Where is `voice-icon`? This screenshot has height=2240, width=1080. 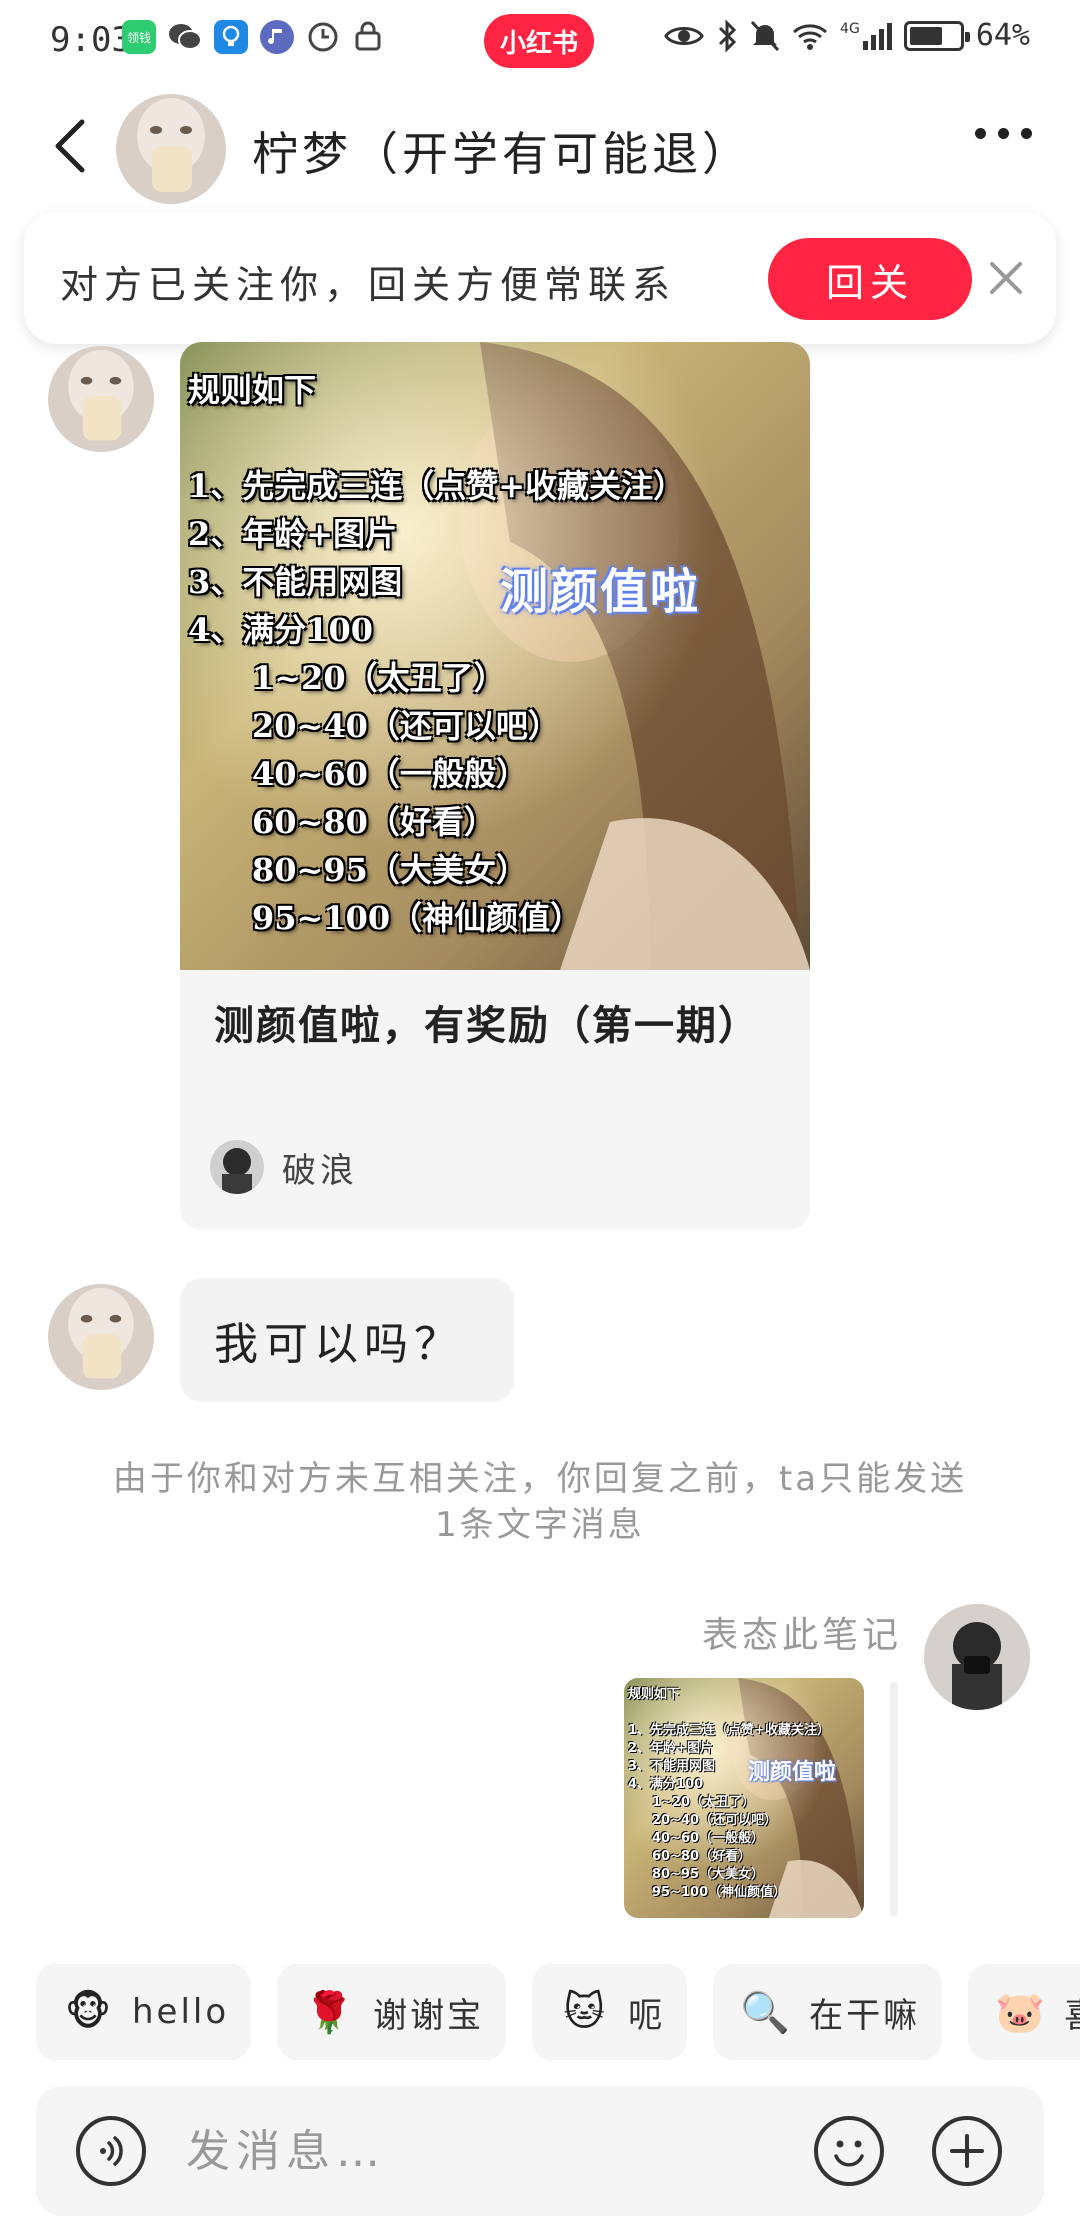 voice-icon is located at coordinates (111, 2151).